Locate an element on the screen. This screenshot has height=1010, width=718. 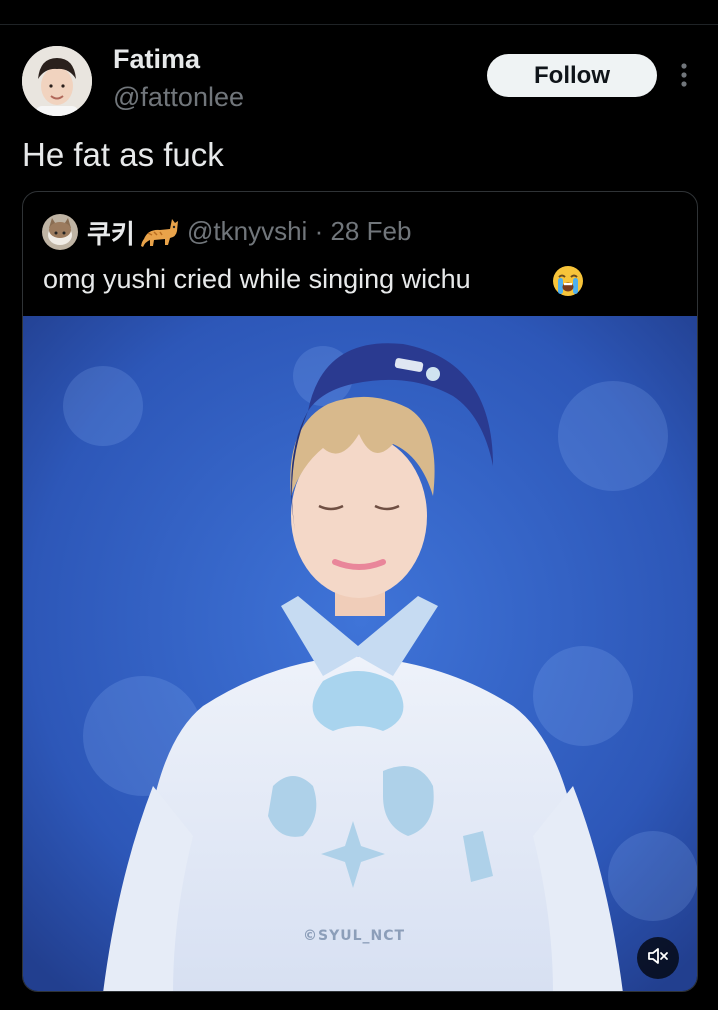
author-avatar is located at coordinates (57, 81).